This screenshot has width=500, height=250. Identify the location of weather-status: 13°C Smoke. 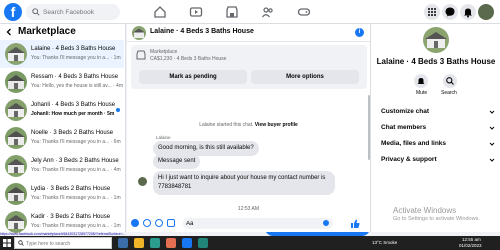
(384, 242).